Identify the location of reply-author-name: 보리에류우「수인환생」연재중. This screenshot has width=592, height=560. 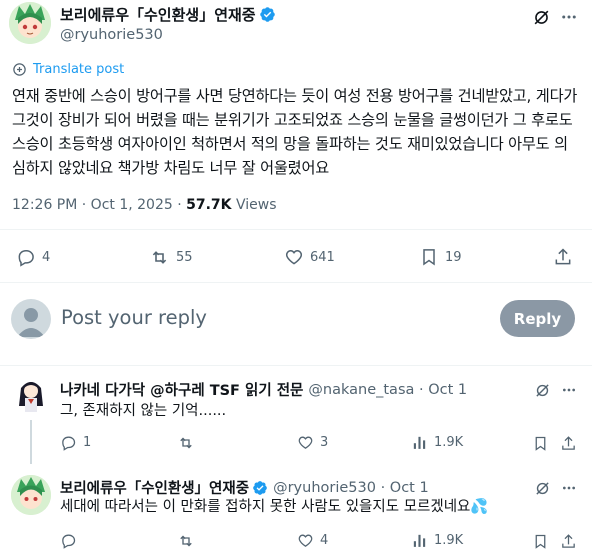
(154, 487).